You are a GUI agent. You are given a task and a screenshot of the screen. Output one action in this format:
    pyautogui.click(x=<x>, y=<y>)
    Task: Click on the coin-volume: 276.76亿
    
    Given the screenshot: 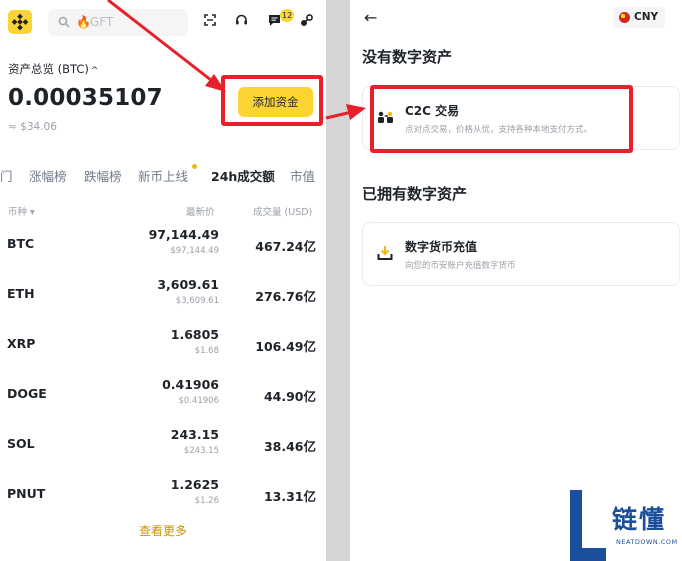 What is the action you would take?
    pyautogui.click(x=285, y=296)
    